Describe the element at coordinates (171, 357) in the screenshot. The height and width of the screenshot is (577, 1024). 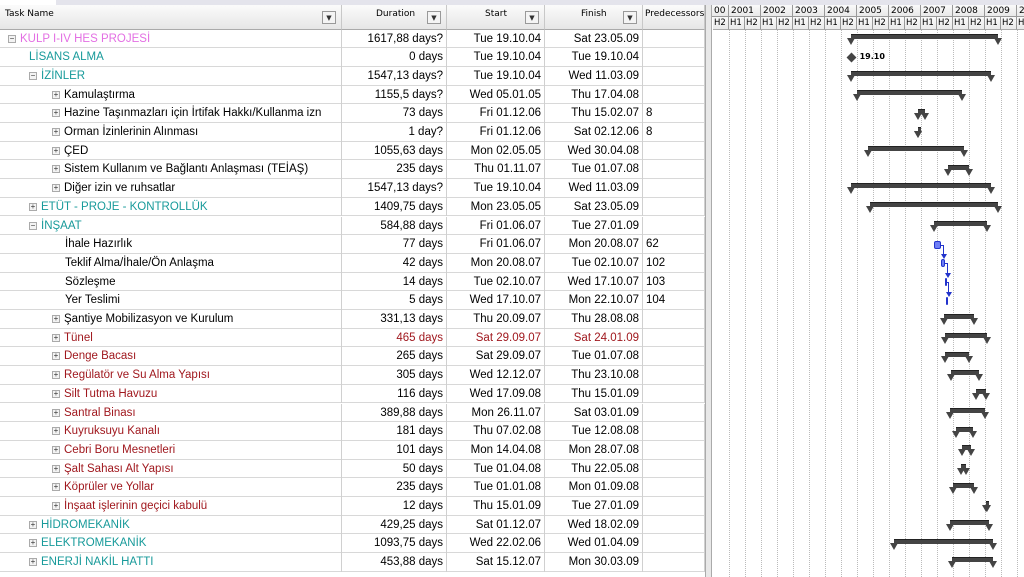
I see `task-name-cell: + Denge Bacası` at that location.